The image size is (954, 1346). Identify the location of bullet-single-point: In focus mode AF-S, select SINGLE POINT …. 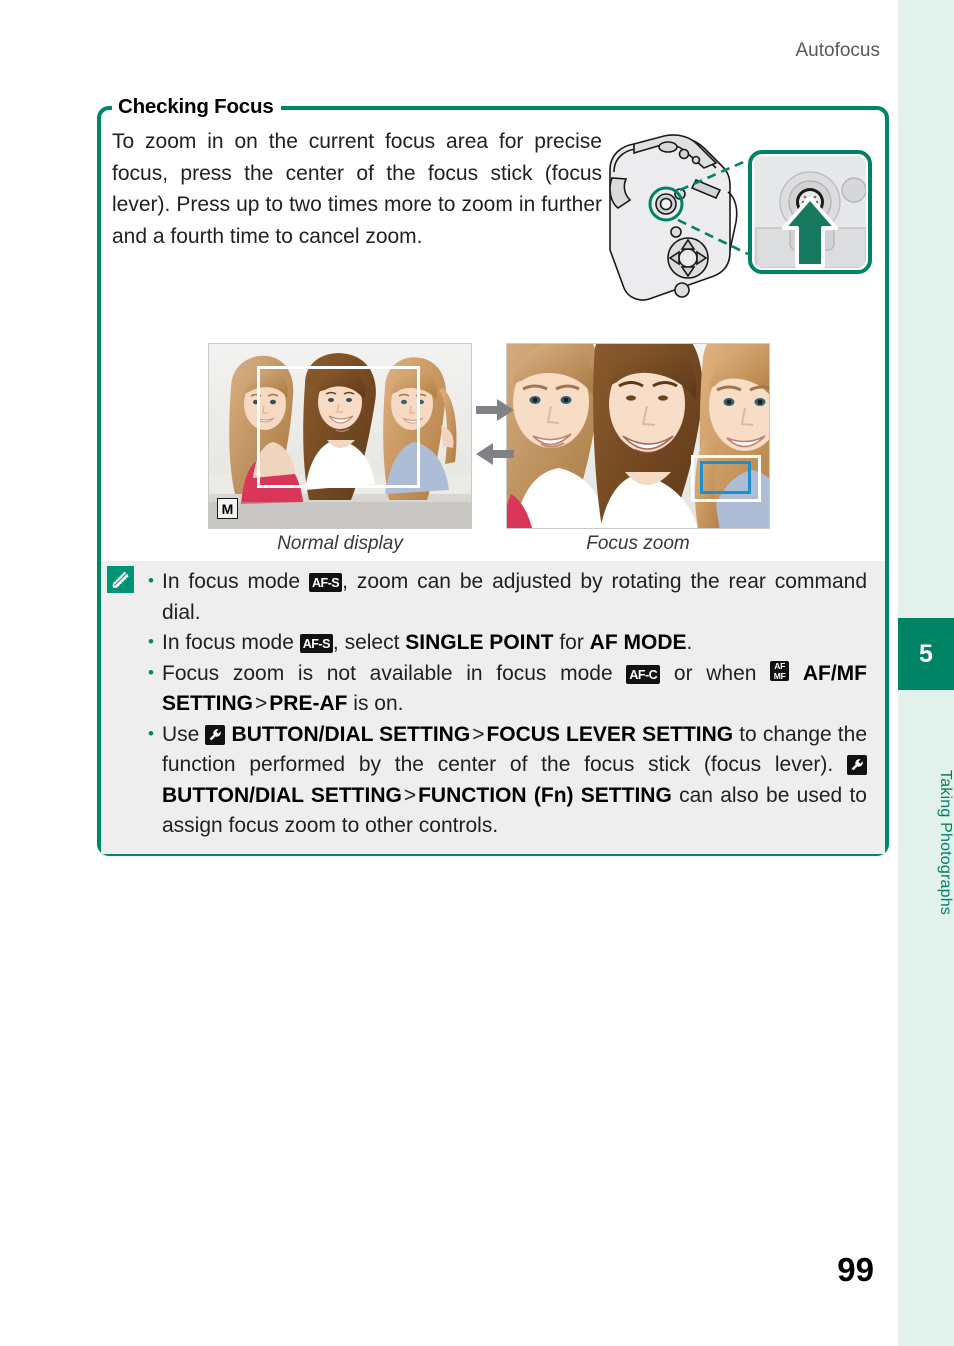
(507, 643).